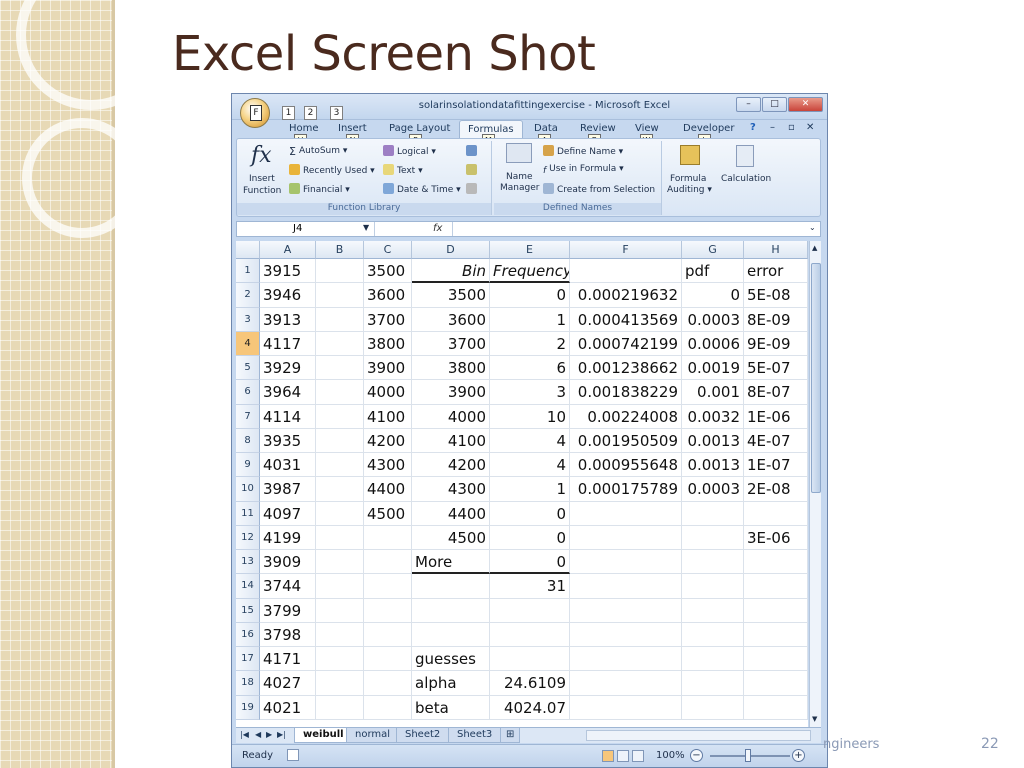 This screenshot has width=1024, height=768. What do you see at coordinates (814, 248) in the screenshot?
I see `scroll-up-icon: ▲` at bounding box center [814, 248].